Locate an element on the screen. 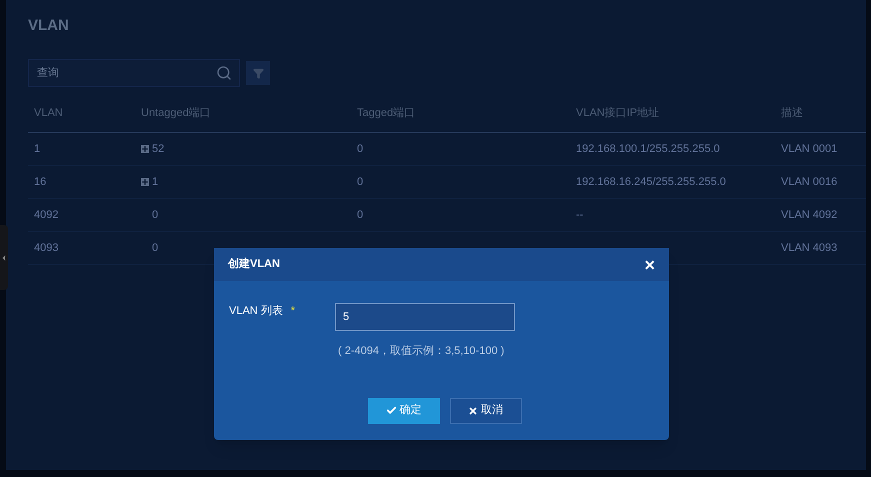  column-header: Untagged端口 is located at coordinates (176, 113).